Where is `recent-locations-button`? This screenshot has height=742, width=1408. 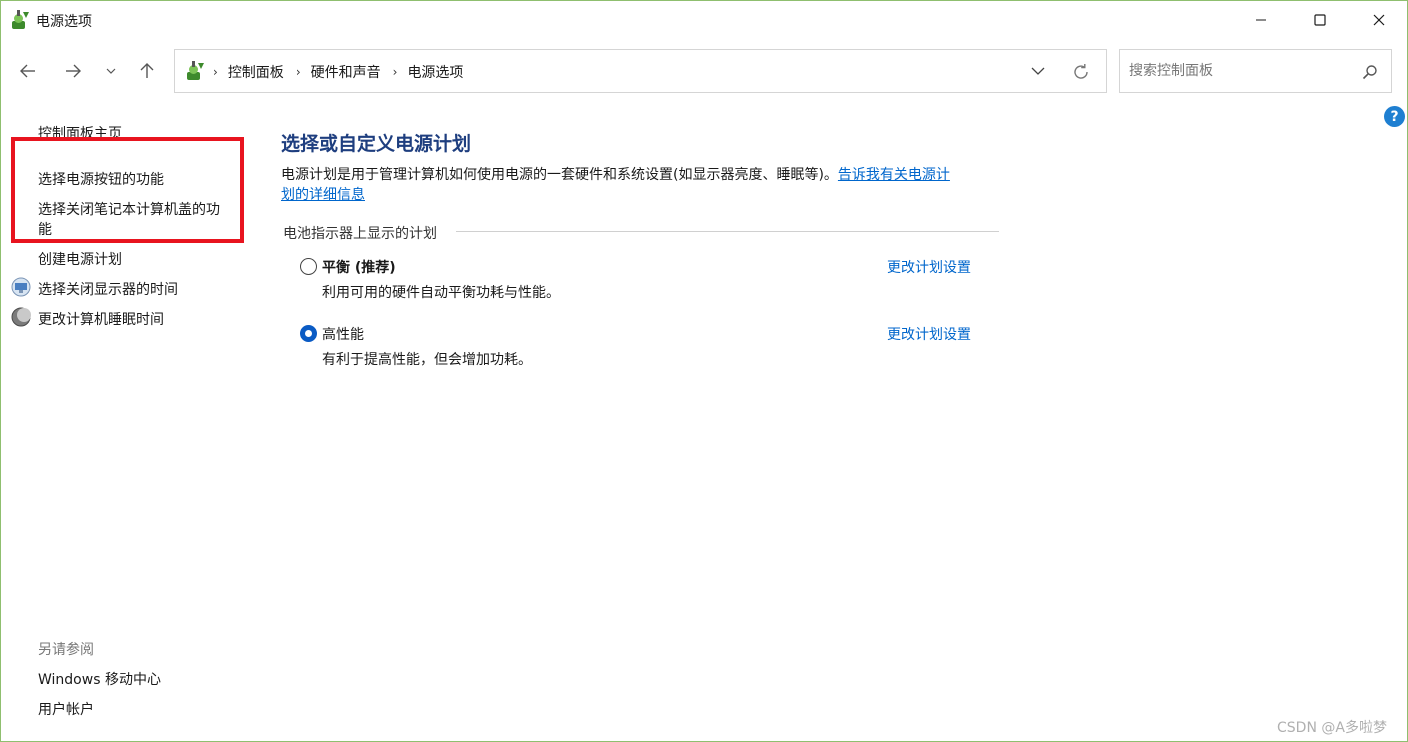 recent-locations-button is located at coordinates (111, 71).